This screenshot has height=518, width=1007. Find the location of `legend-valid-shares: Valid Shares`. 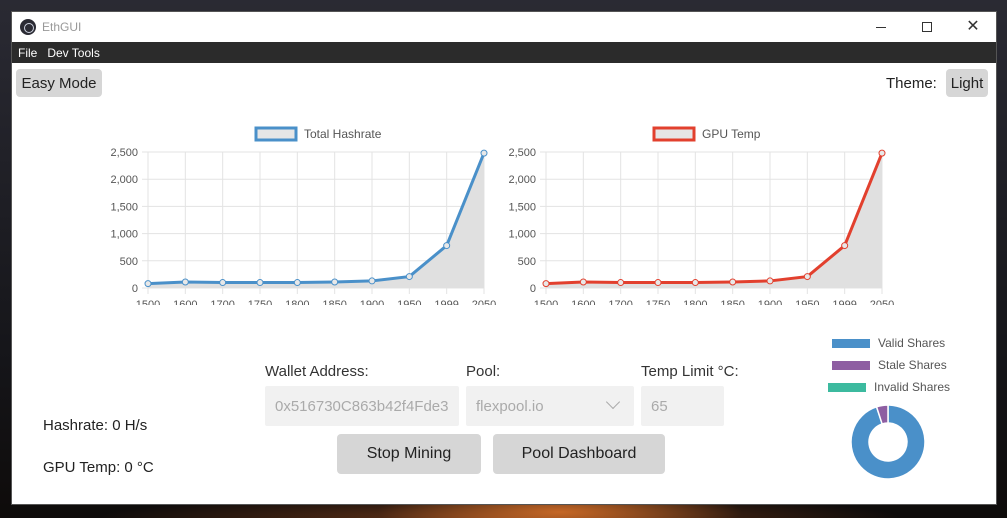

legend-valid-shares: Valid Shares is located at coordinates (888, 343).